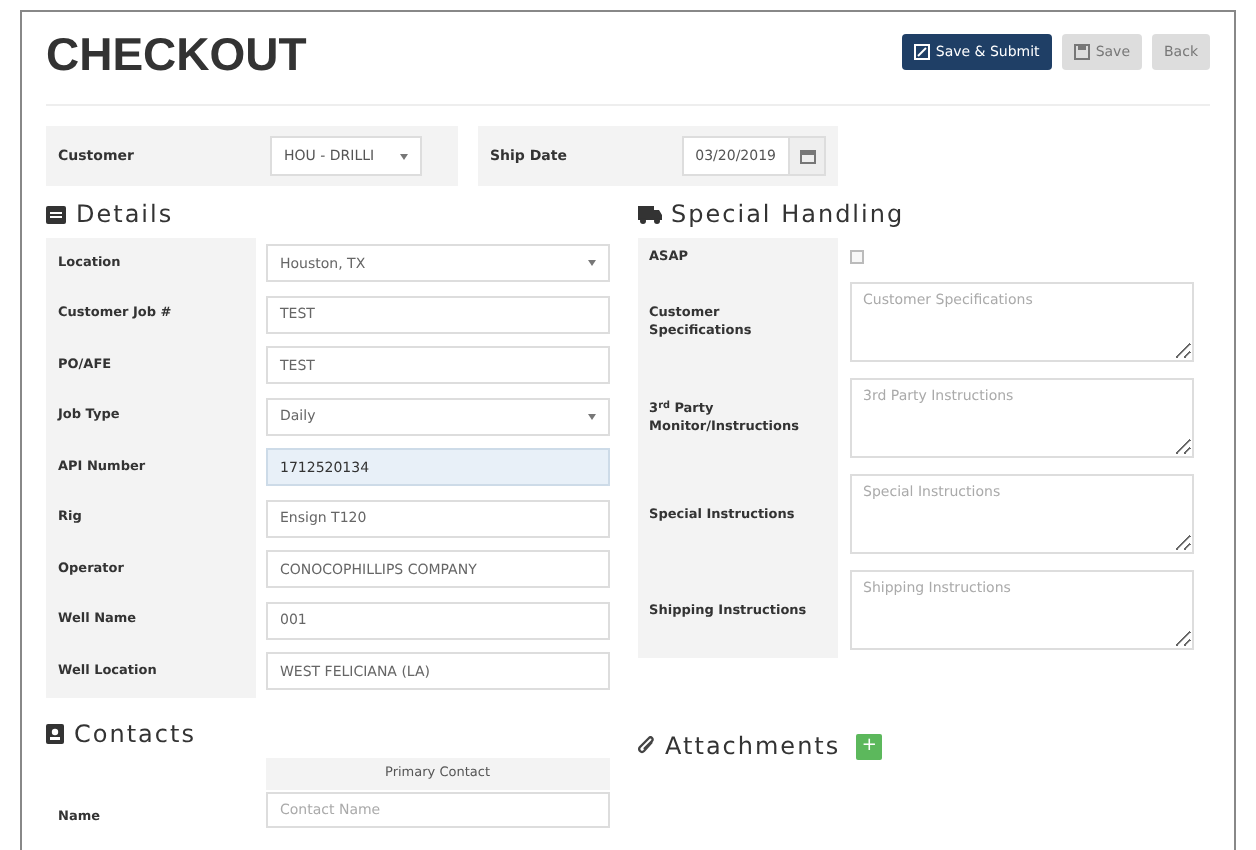  Describe the element at coordinates (649, 214) in the screenshot. I see `truck-icon` at that location.